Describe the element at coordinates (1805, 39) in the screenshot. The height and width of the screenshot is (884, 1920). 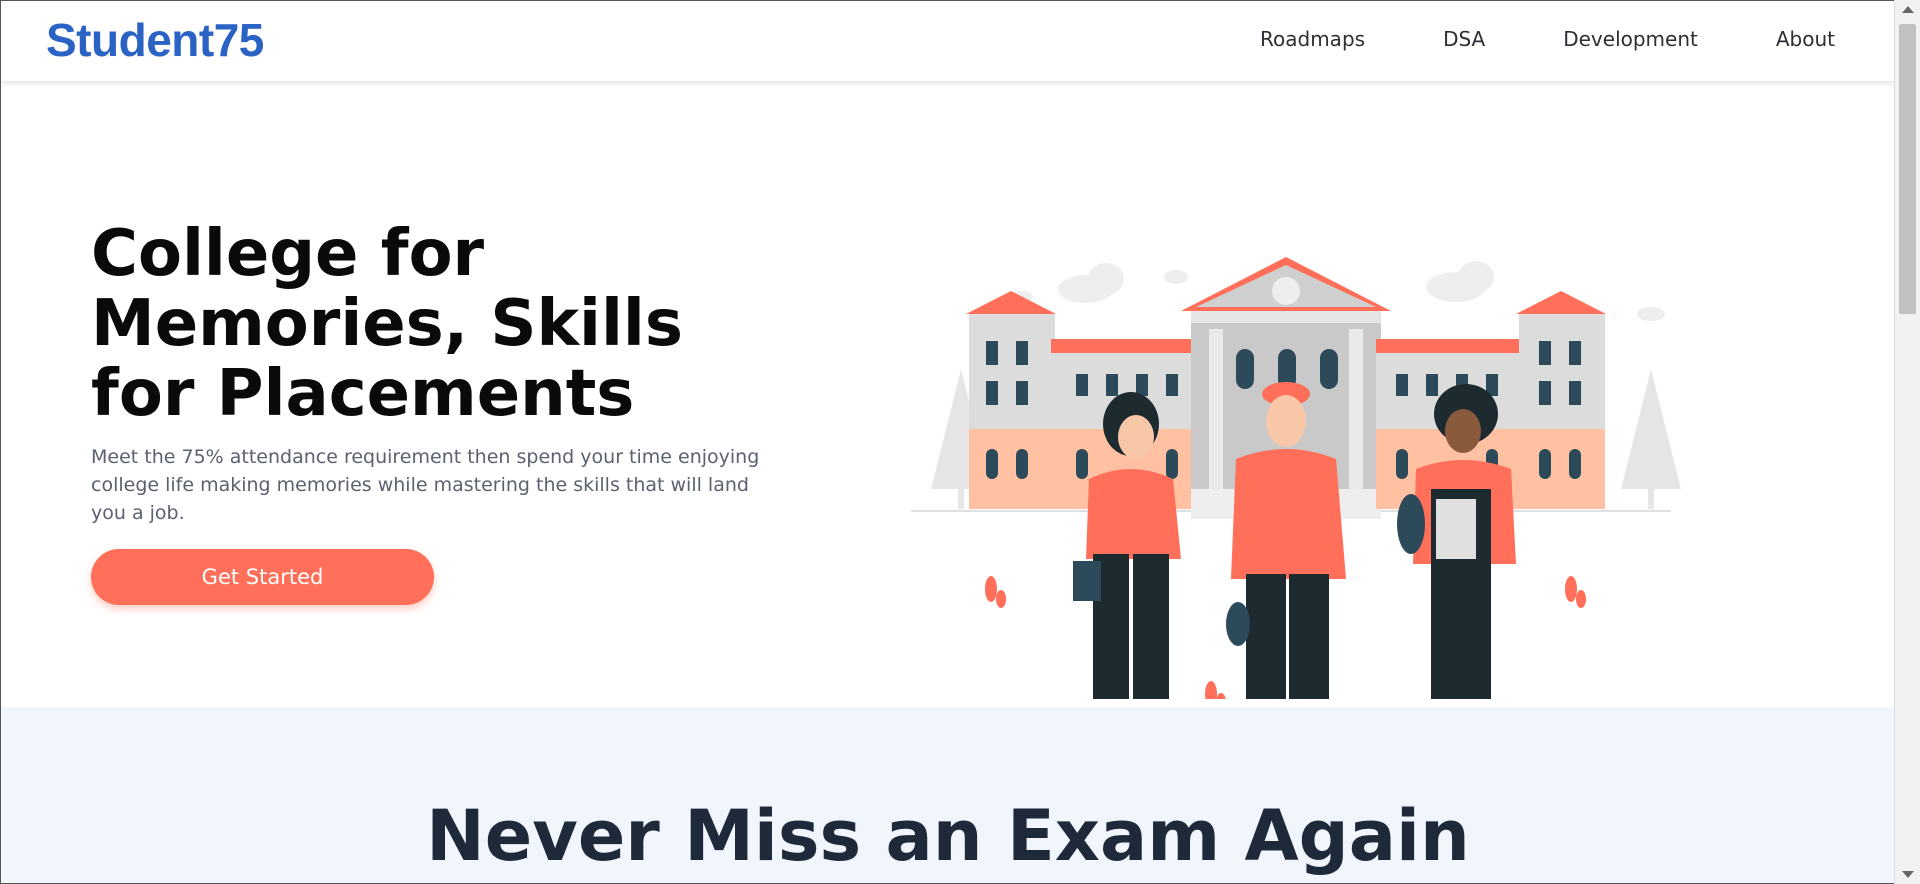
I see `nav-about: About` at that location.